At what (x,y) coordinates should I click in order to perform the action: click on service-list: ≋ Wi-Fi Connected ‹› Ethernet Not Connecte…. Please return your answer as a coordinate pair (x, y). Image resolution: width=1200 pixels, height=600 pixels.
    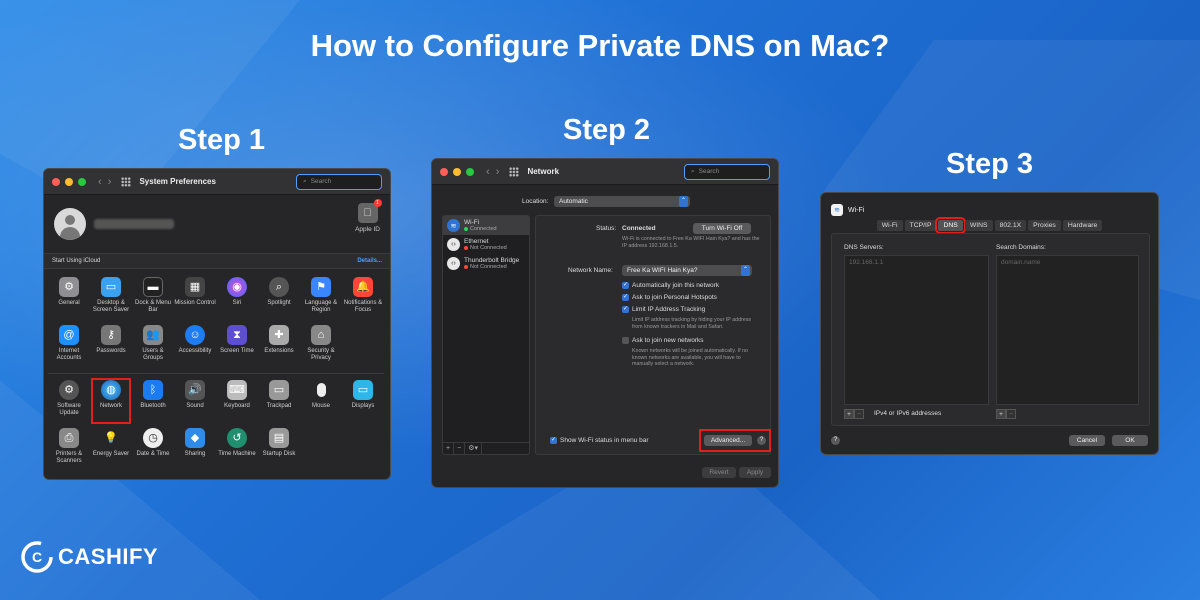
    Looking at the image, I should click on (486, 335).